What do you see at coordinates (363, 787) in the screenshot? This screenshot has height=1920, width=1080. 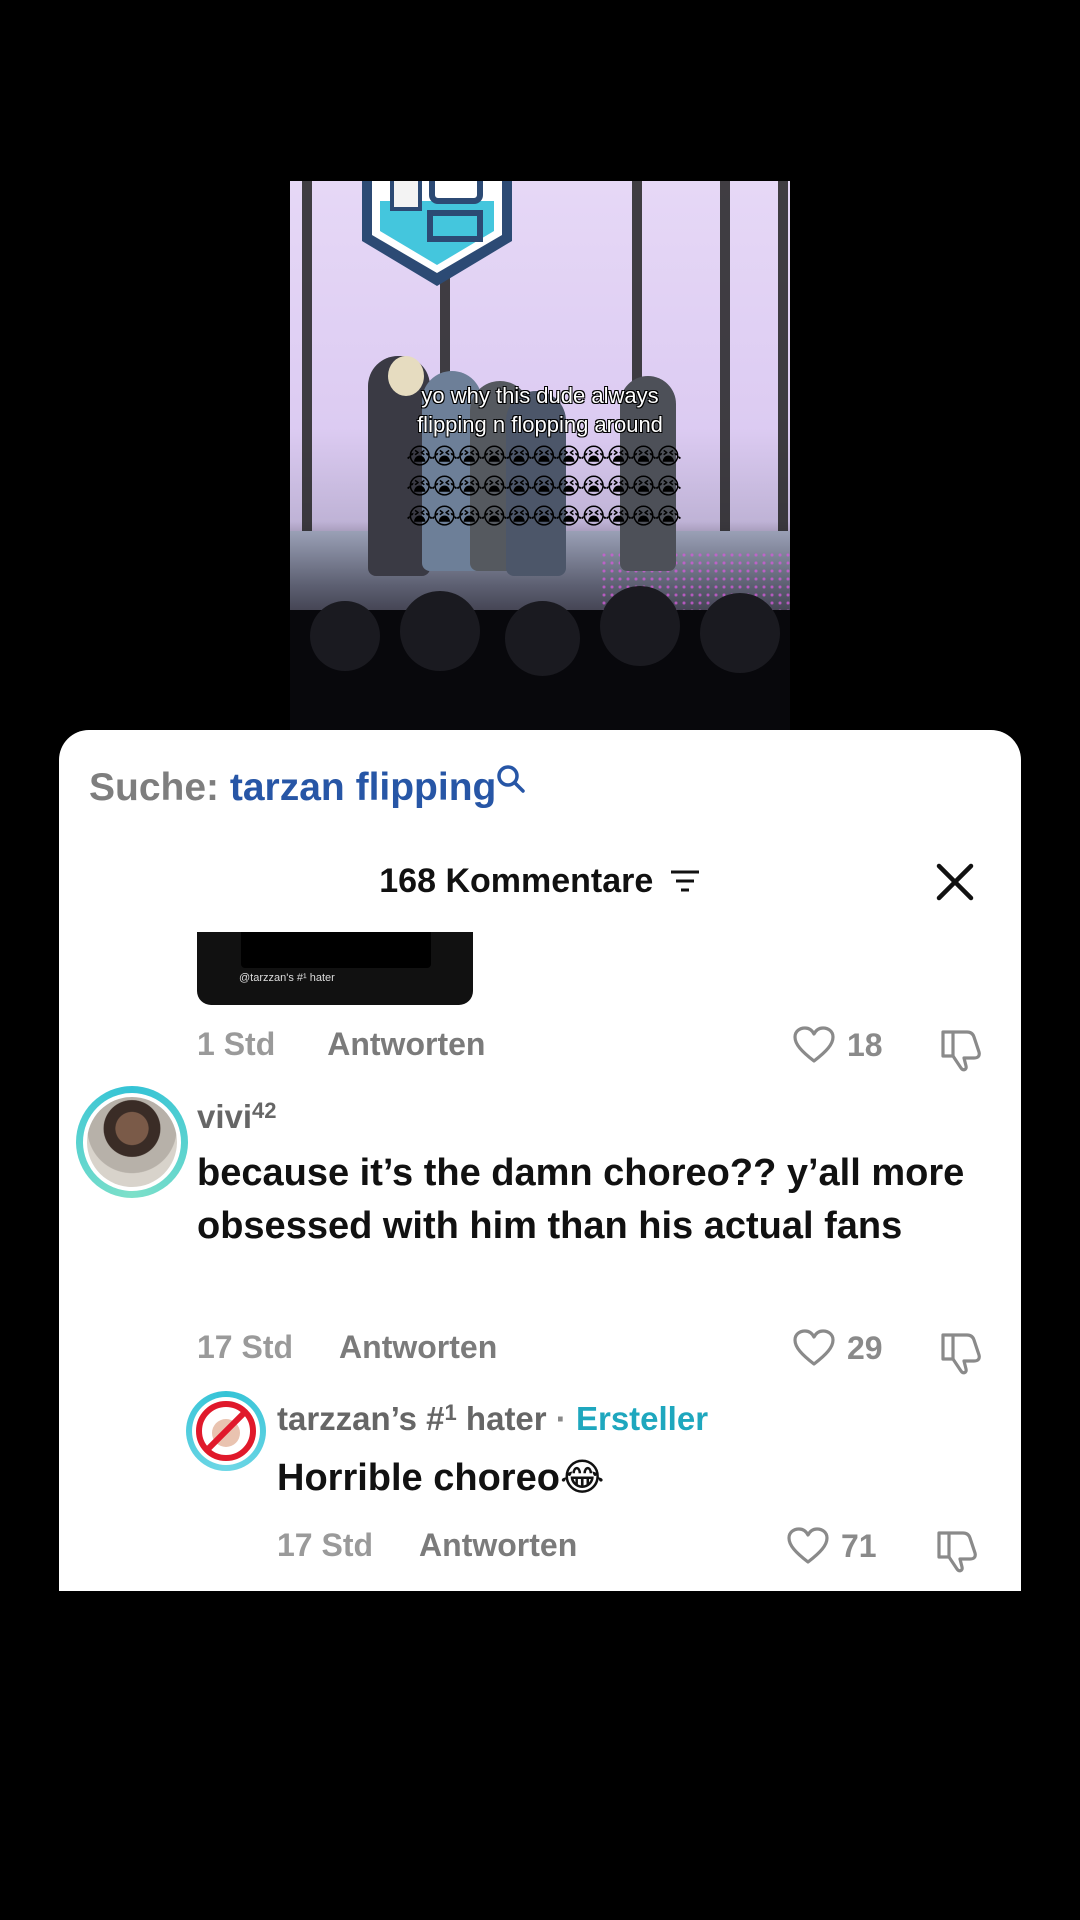 I see `search-term: tarzan flipping` at bounding box center [363, 787].